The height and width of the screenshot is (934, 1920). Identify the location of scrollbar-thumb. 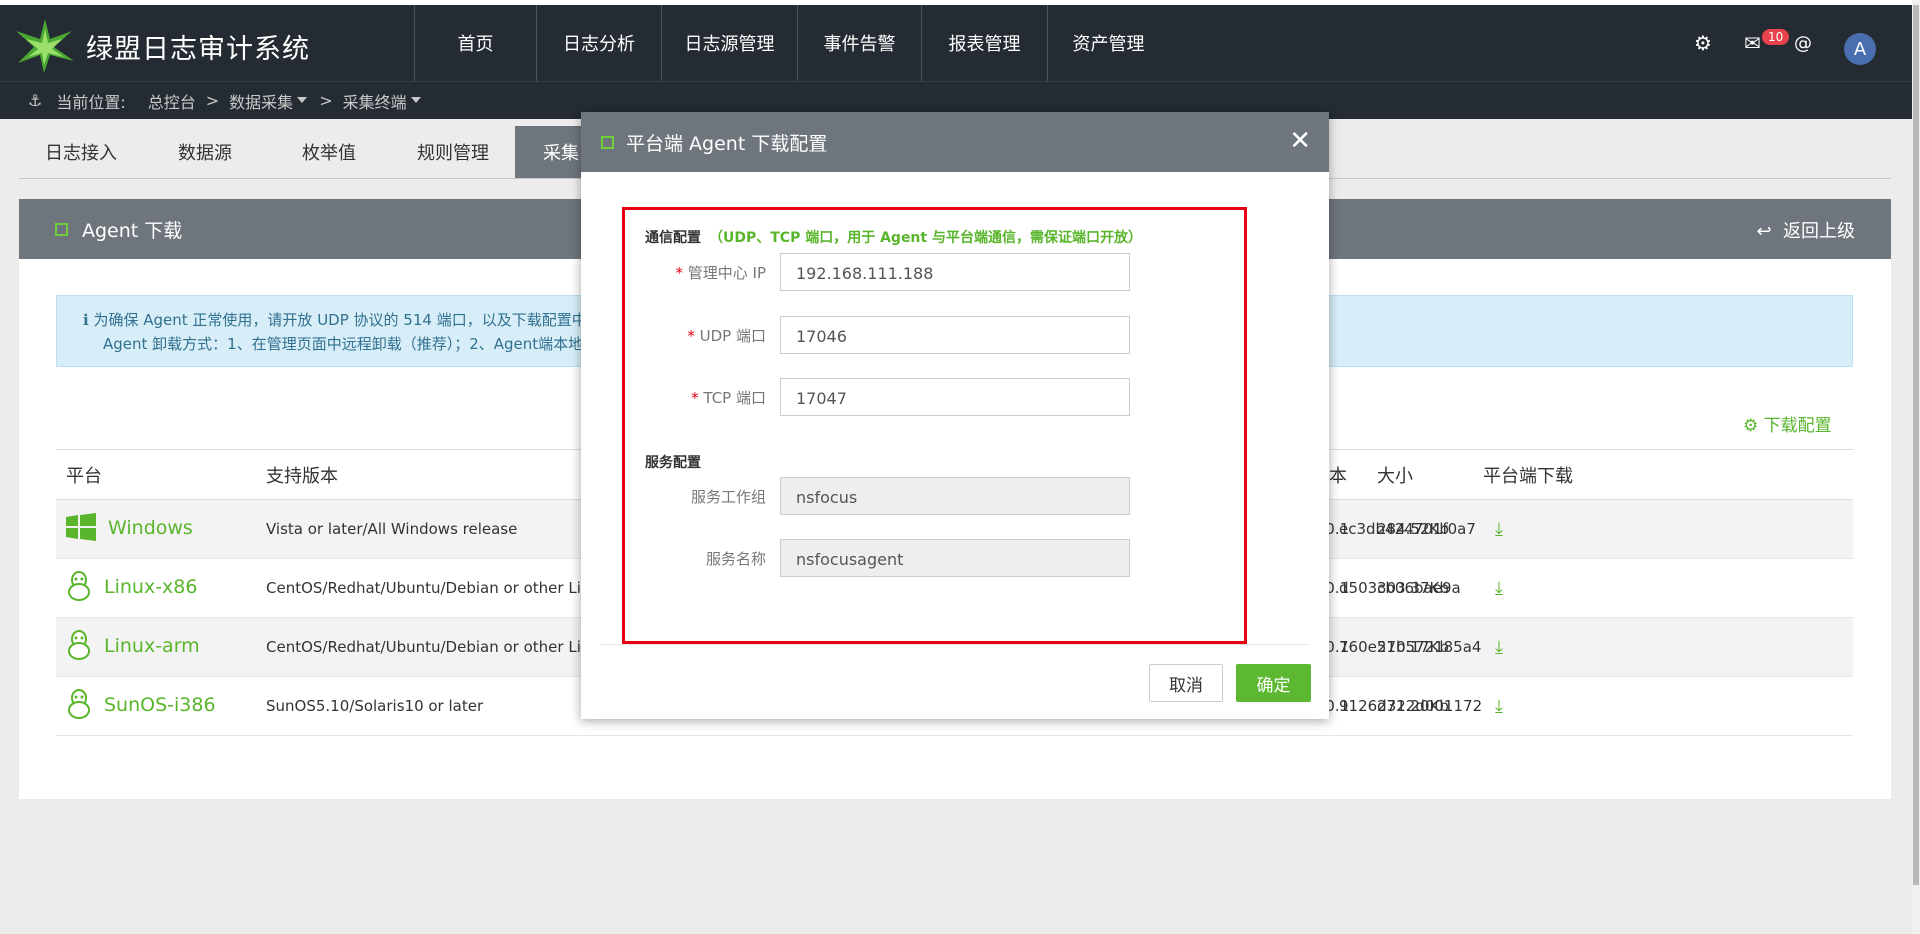
(1916, 445).